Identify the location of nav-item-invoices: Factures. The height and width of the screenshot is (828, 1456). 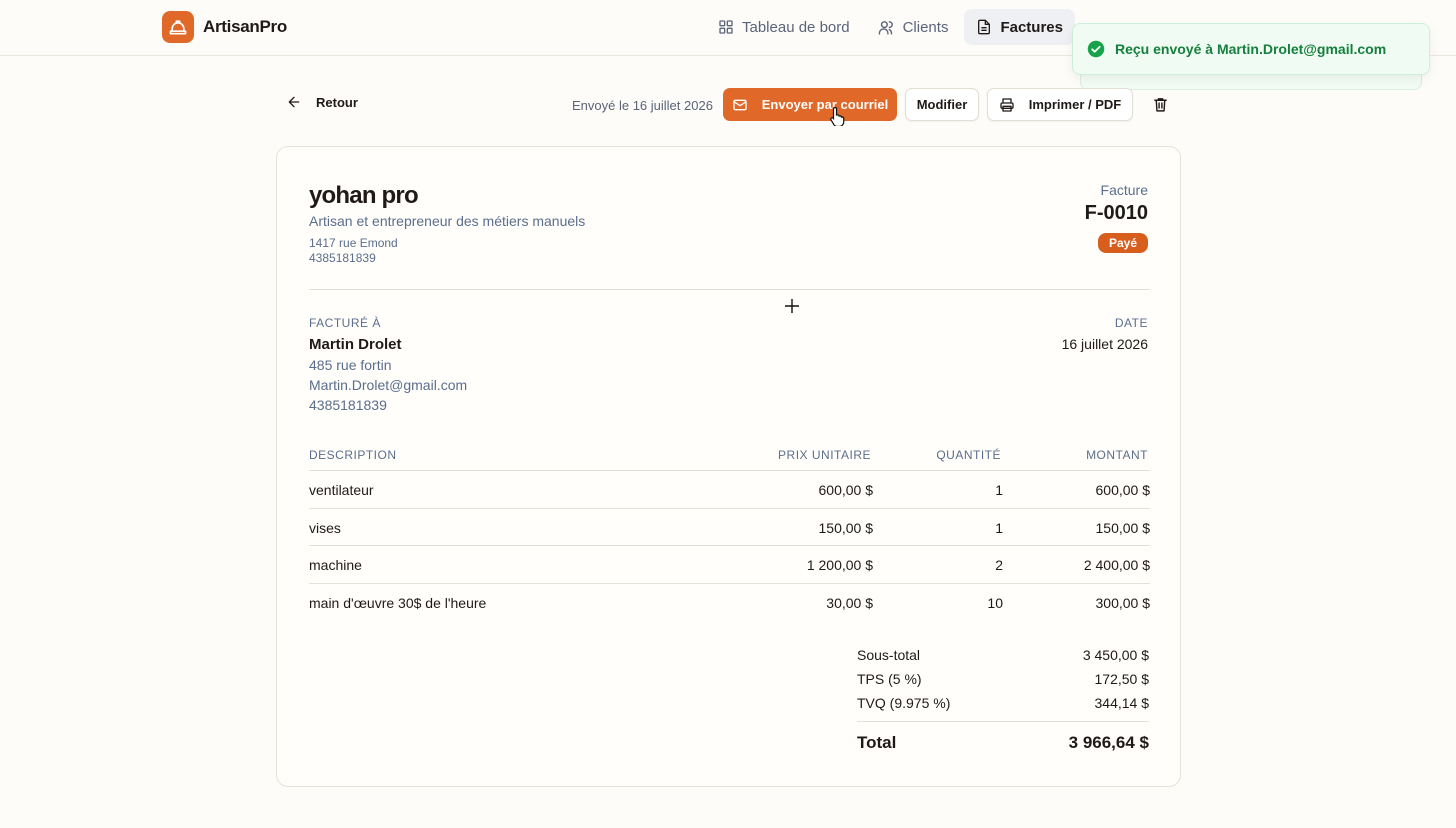
(1019, 27).